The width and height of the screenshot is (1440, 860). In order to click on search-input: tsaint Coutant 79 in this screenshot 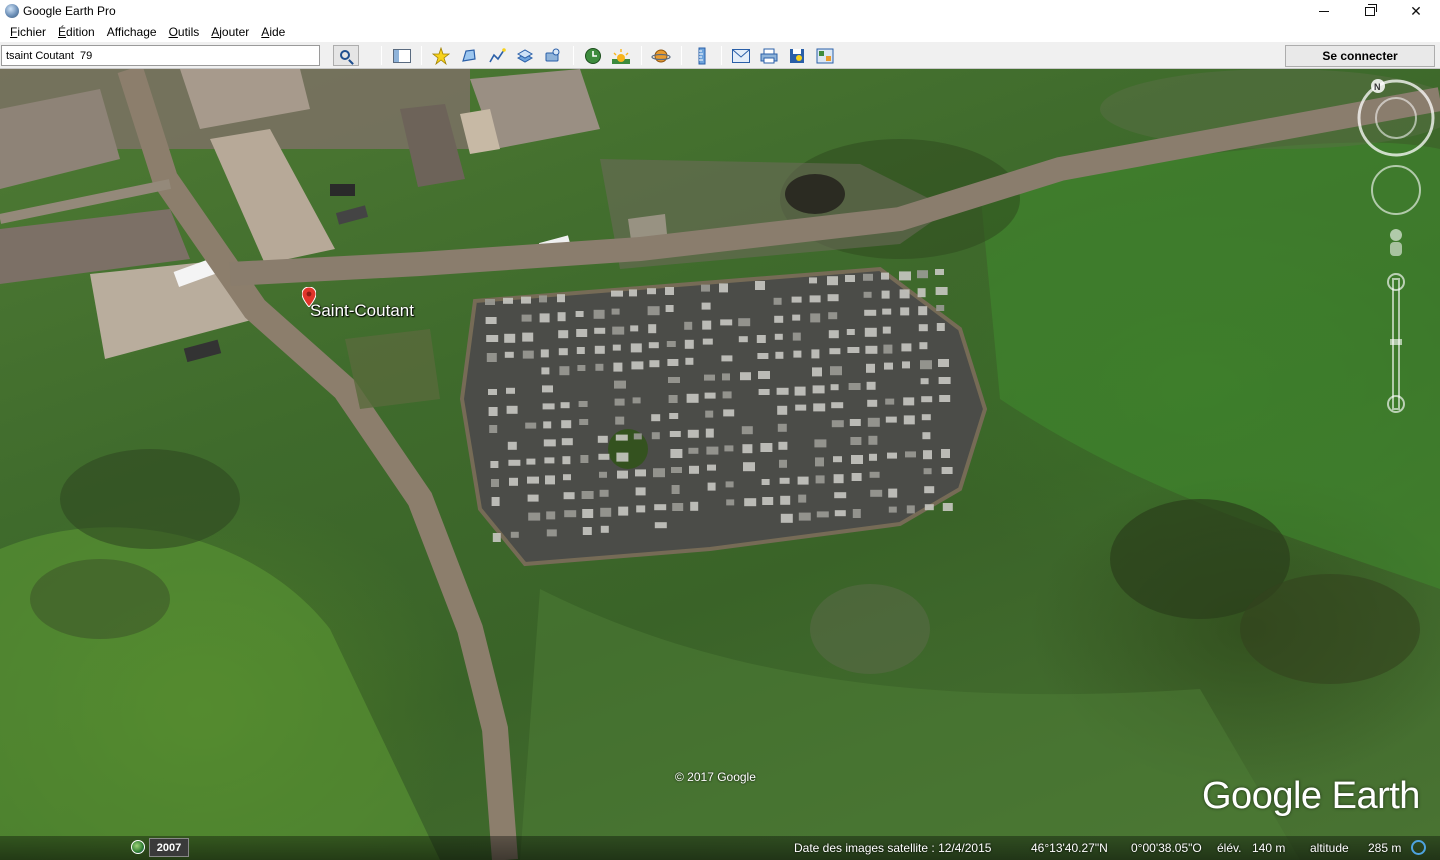, I will do `click(160, 55)`.